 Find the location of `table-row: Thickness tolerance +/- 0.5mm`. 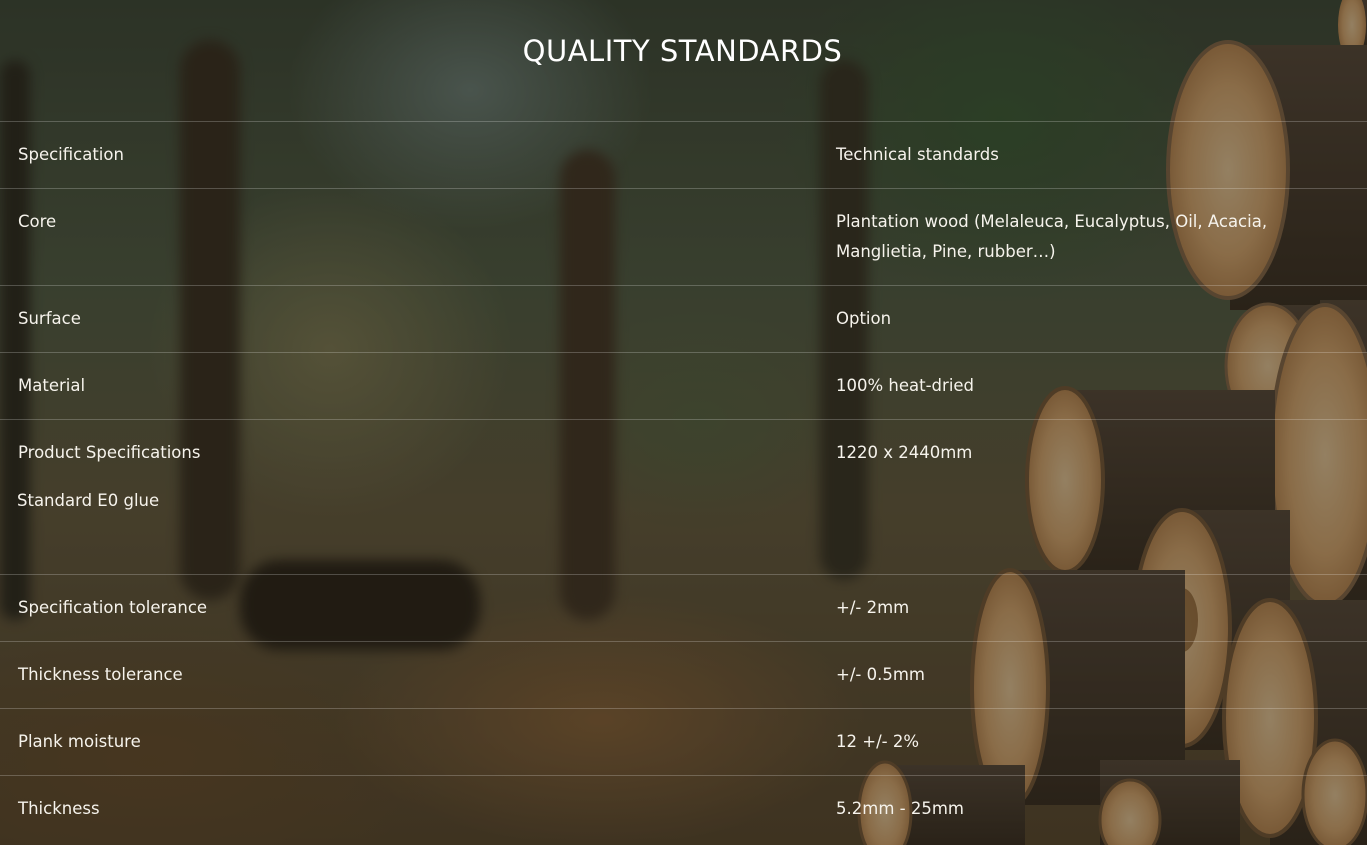

table-row: Thickness tolerance +/- 0.5mm is located at coordinates (683, 675).